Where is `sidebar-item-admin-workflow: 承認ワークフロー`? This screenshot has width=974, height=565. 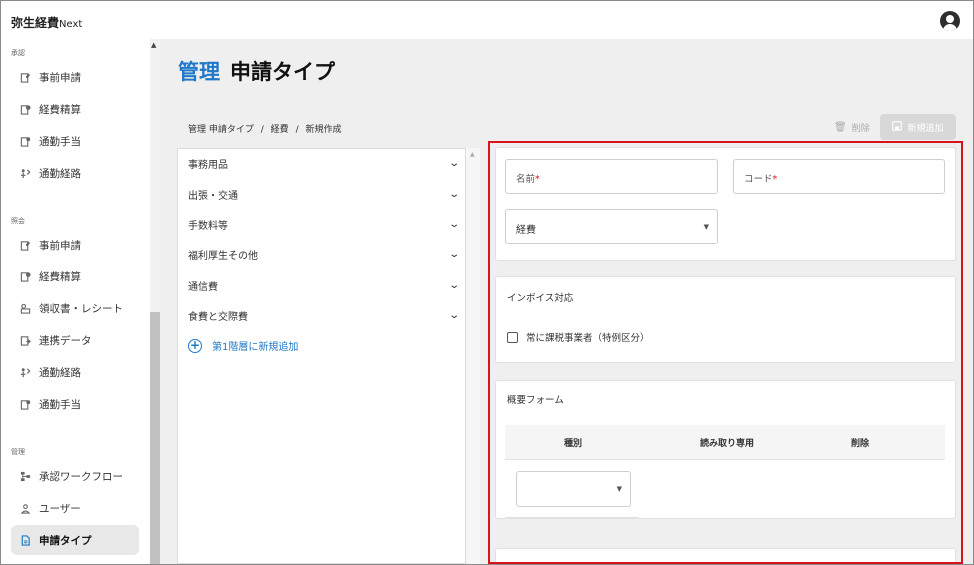 sidebar-item-admin-workflow: 承認ワークフロー is located at coordinates (75, 476).